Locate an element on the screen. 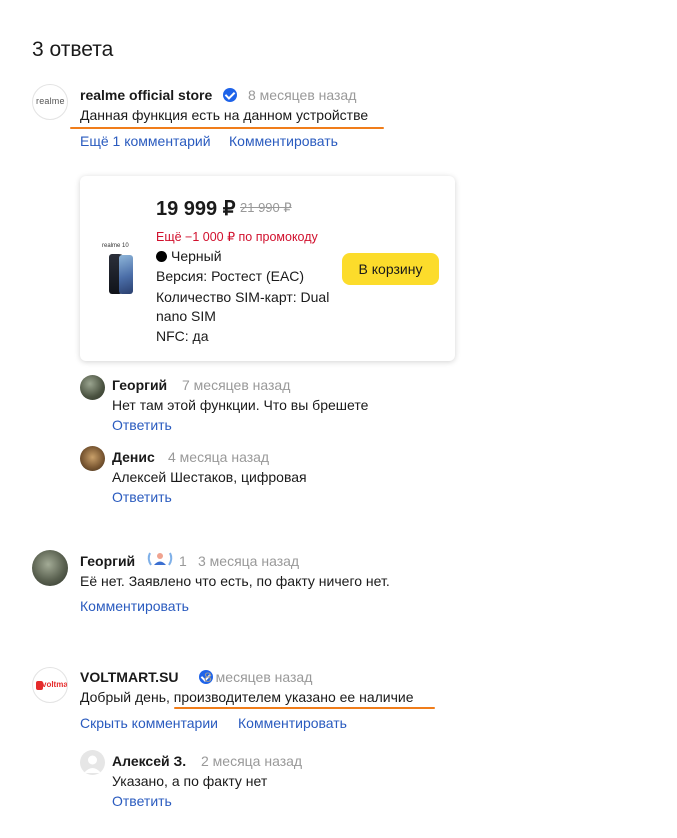 This screenshot has width=677, height=838. reply-time: 2 месяца назад is located at coordinates (252, 761).